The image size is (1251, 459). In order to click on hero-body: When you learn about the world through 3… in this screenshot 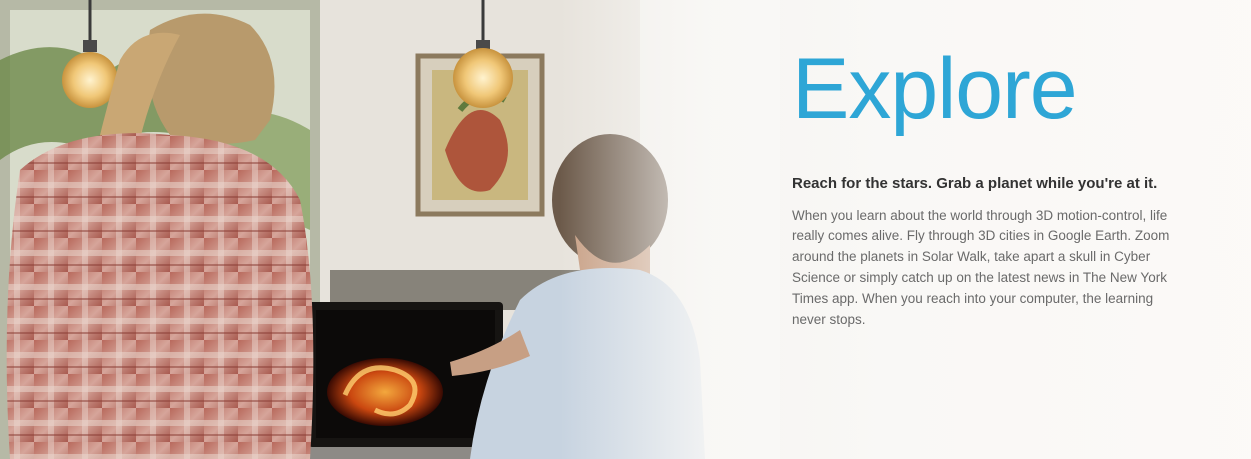, I will do `click(981, 267)`.